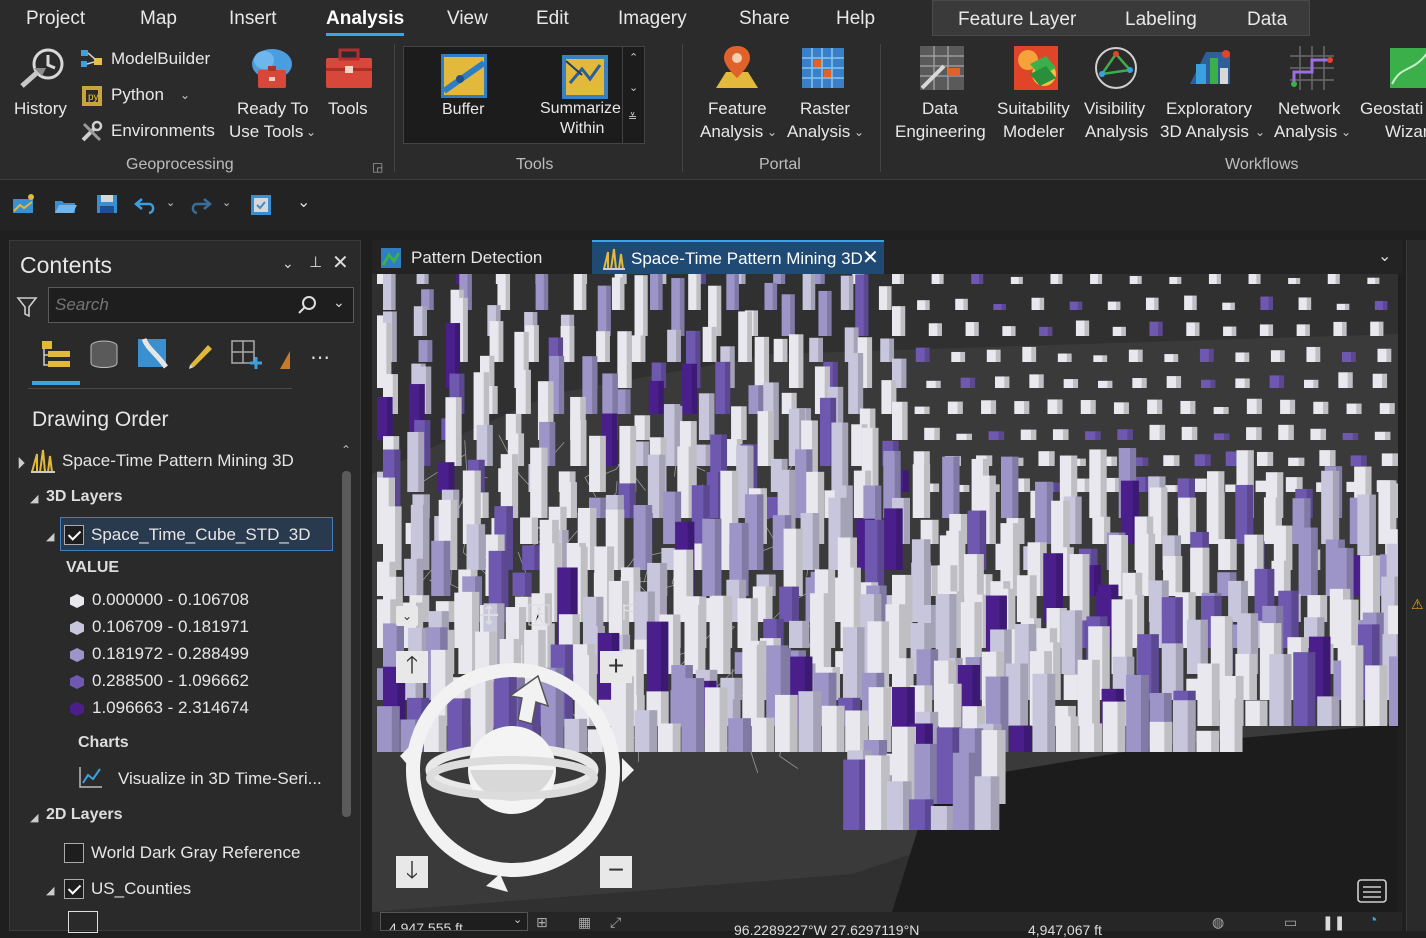  I want to click on redo-dropdown-icon: ⌄, so click(226, 202).